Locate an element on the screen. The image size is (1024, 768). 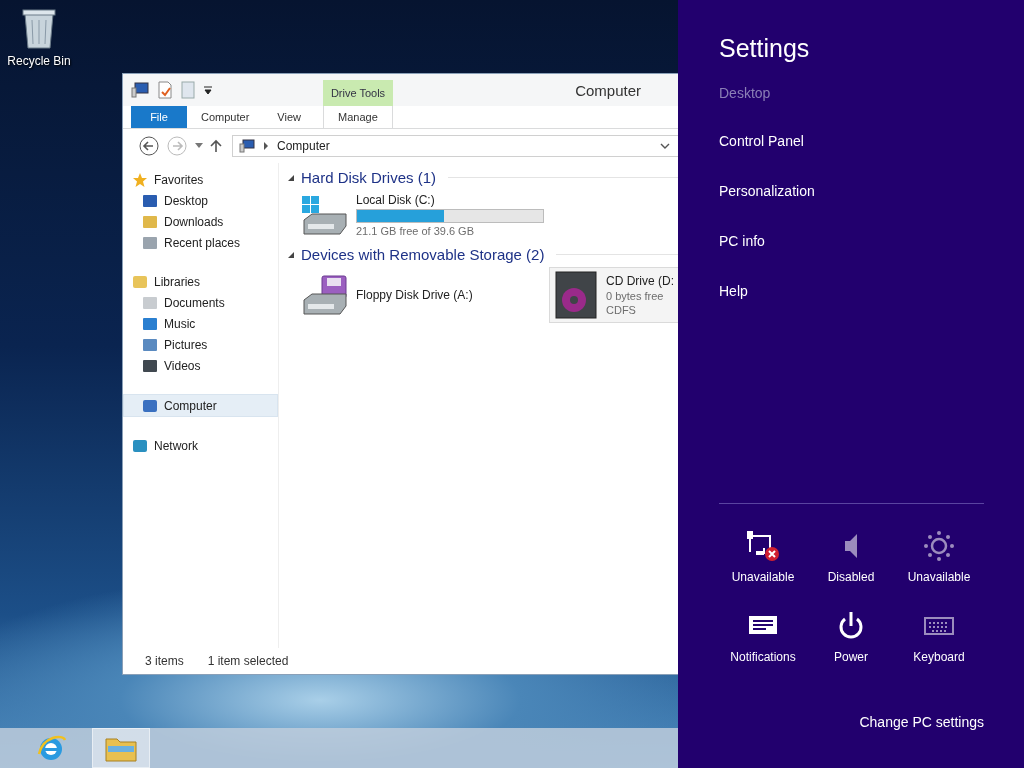
drive-name: Local Disk (C:) is located at coordinates (396, 200).